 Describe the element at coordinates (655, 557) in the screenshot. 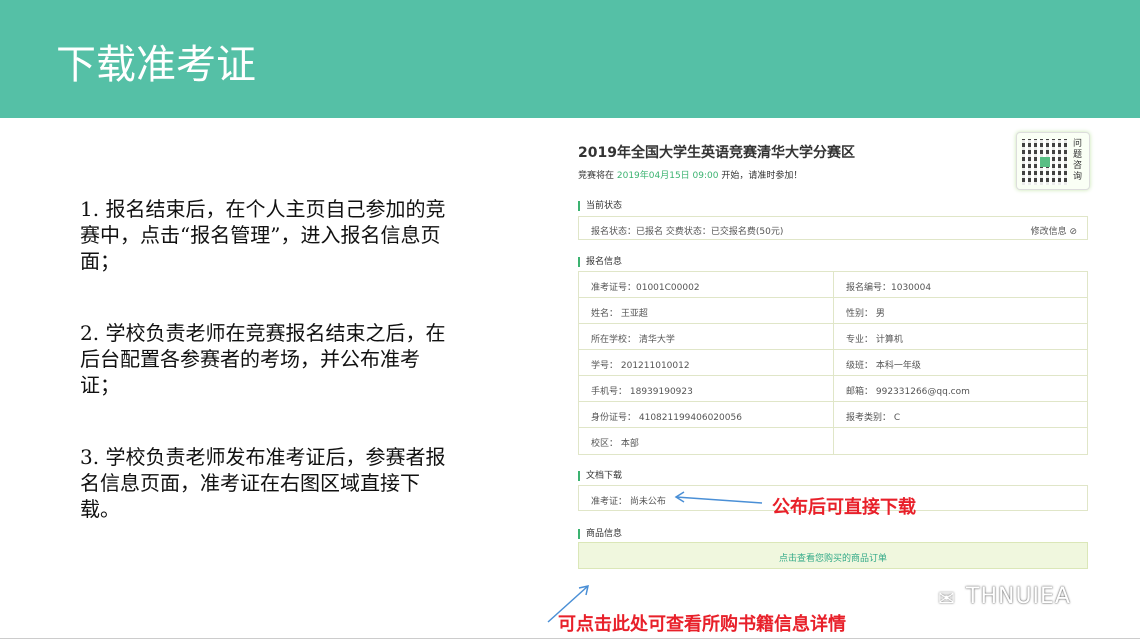

I see `arrows-layer` at that location.